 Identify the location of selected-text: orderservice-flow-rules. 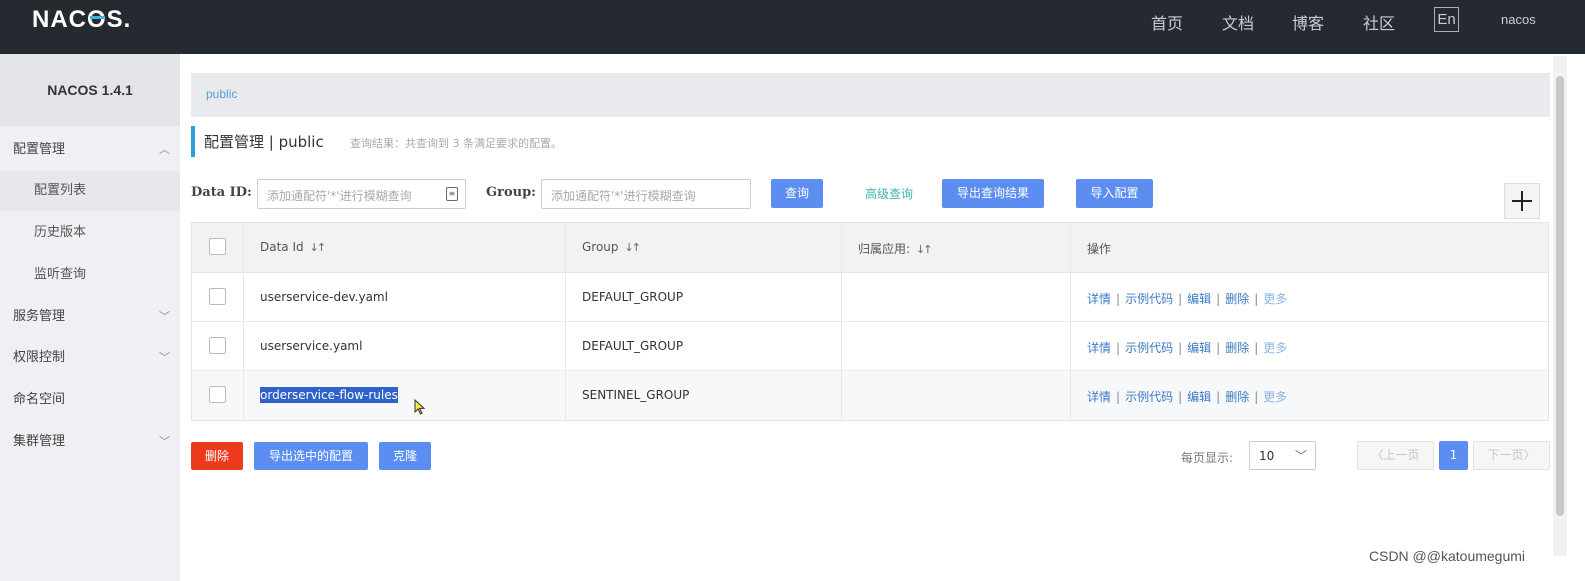
(329, 395).